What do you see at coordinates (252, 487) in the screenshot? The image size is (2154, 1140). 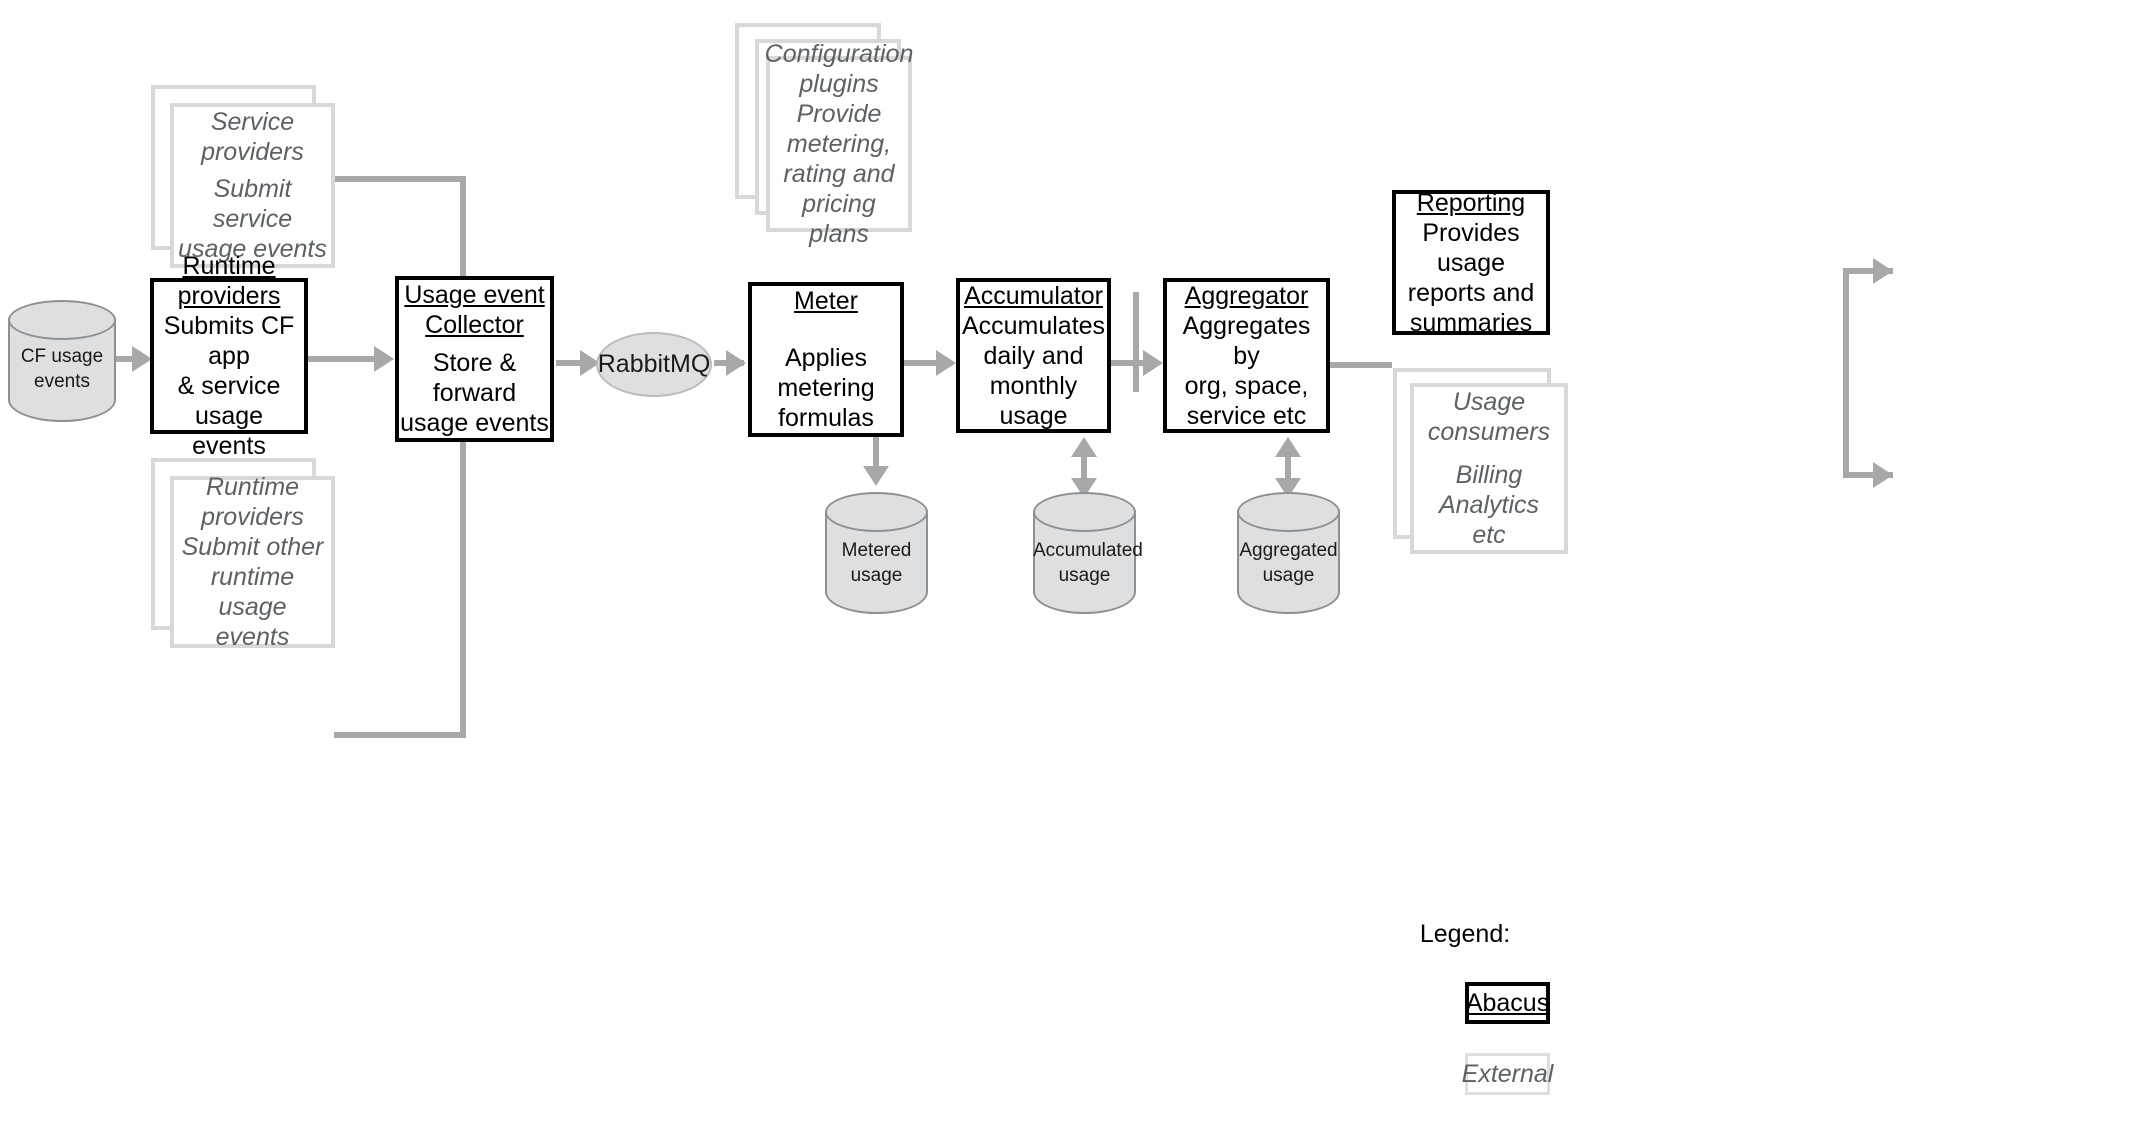 I see `runtime-providers-external-title-line1: Runtime` at bounding box center [252, 487].